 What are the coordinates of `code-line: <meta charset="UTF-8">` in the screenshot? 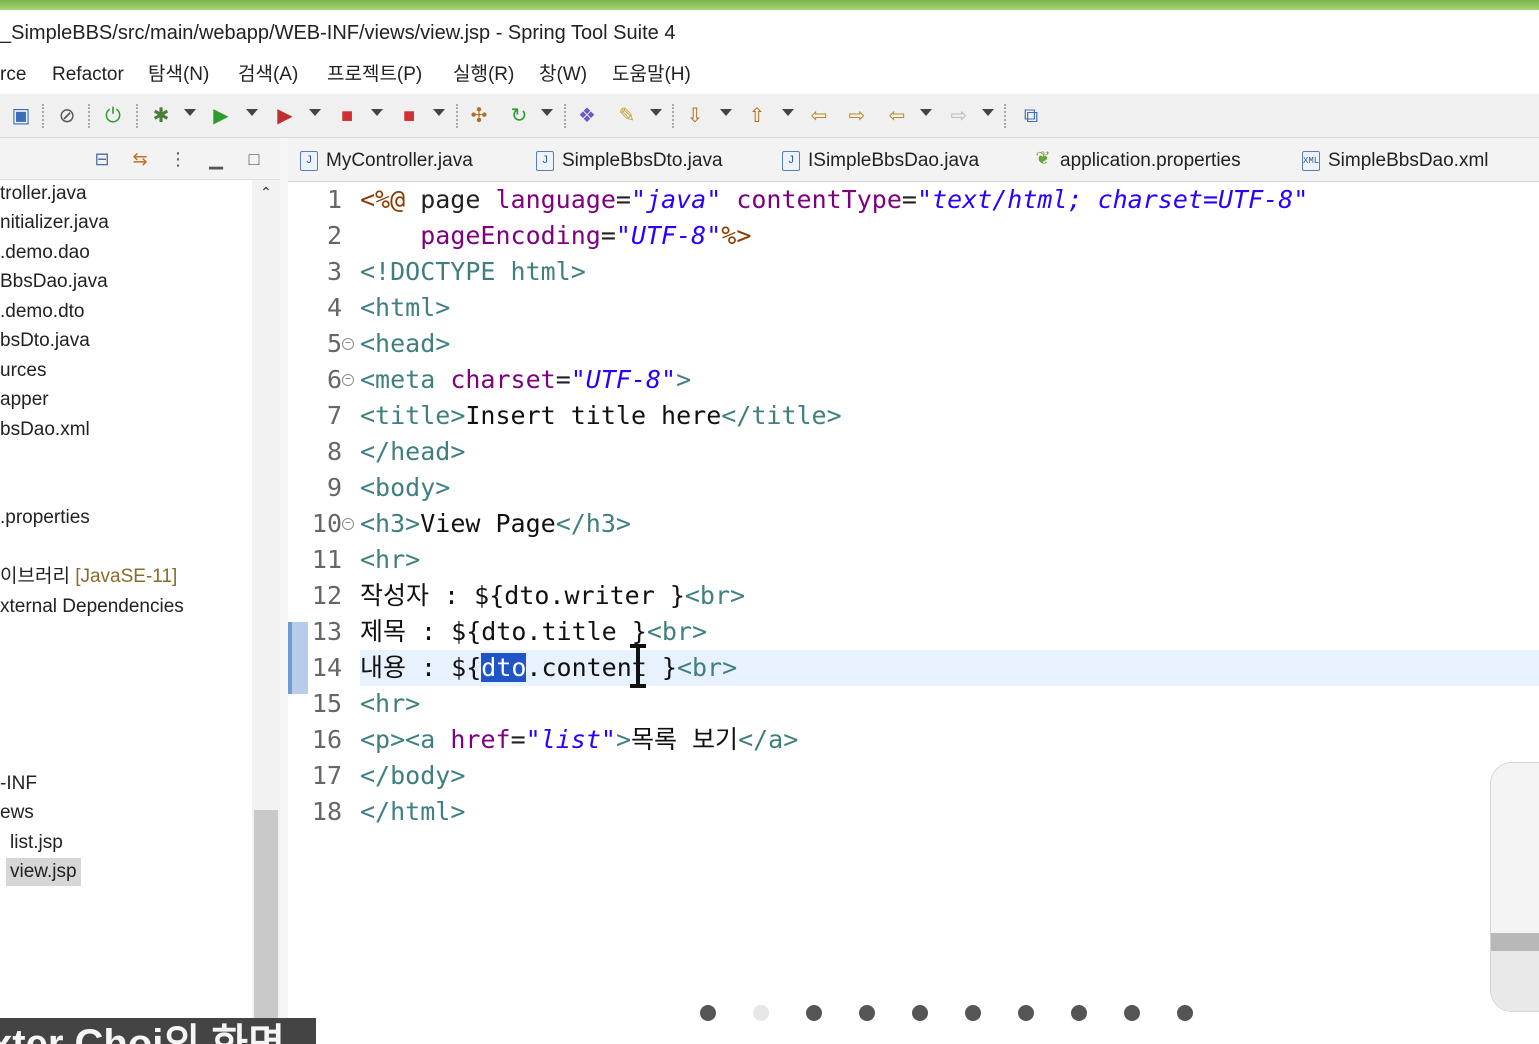 It's located at (525, 380).